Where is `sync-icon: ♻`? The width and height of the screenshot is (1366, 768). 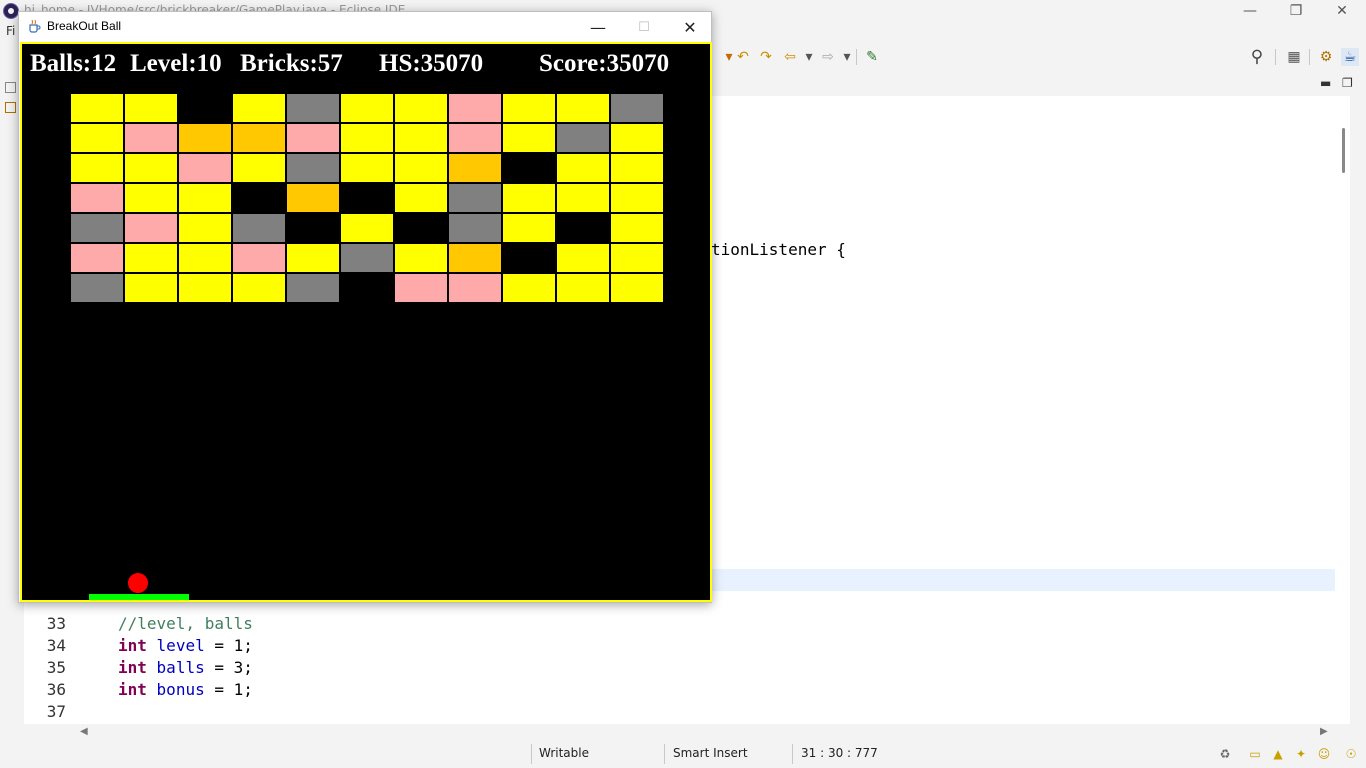
sync-icon: ♻ is located at coordinates (1225, 754).